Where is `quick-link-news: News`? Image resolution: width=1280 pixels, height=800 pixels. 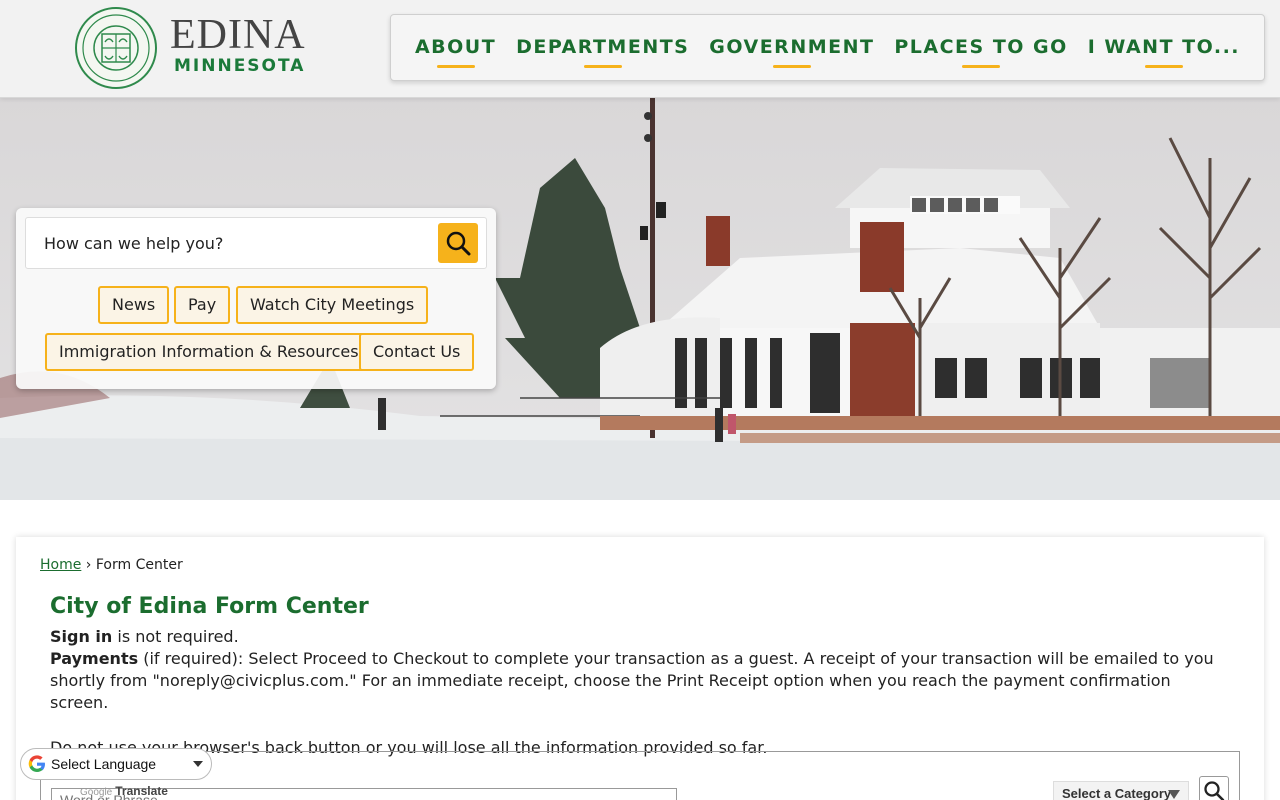
quick-link-news: News is located at coordinates (134, 305).